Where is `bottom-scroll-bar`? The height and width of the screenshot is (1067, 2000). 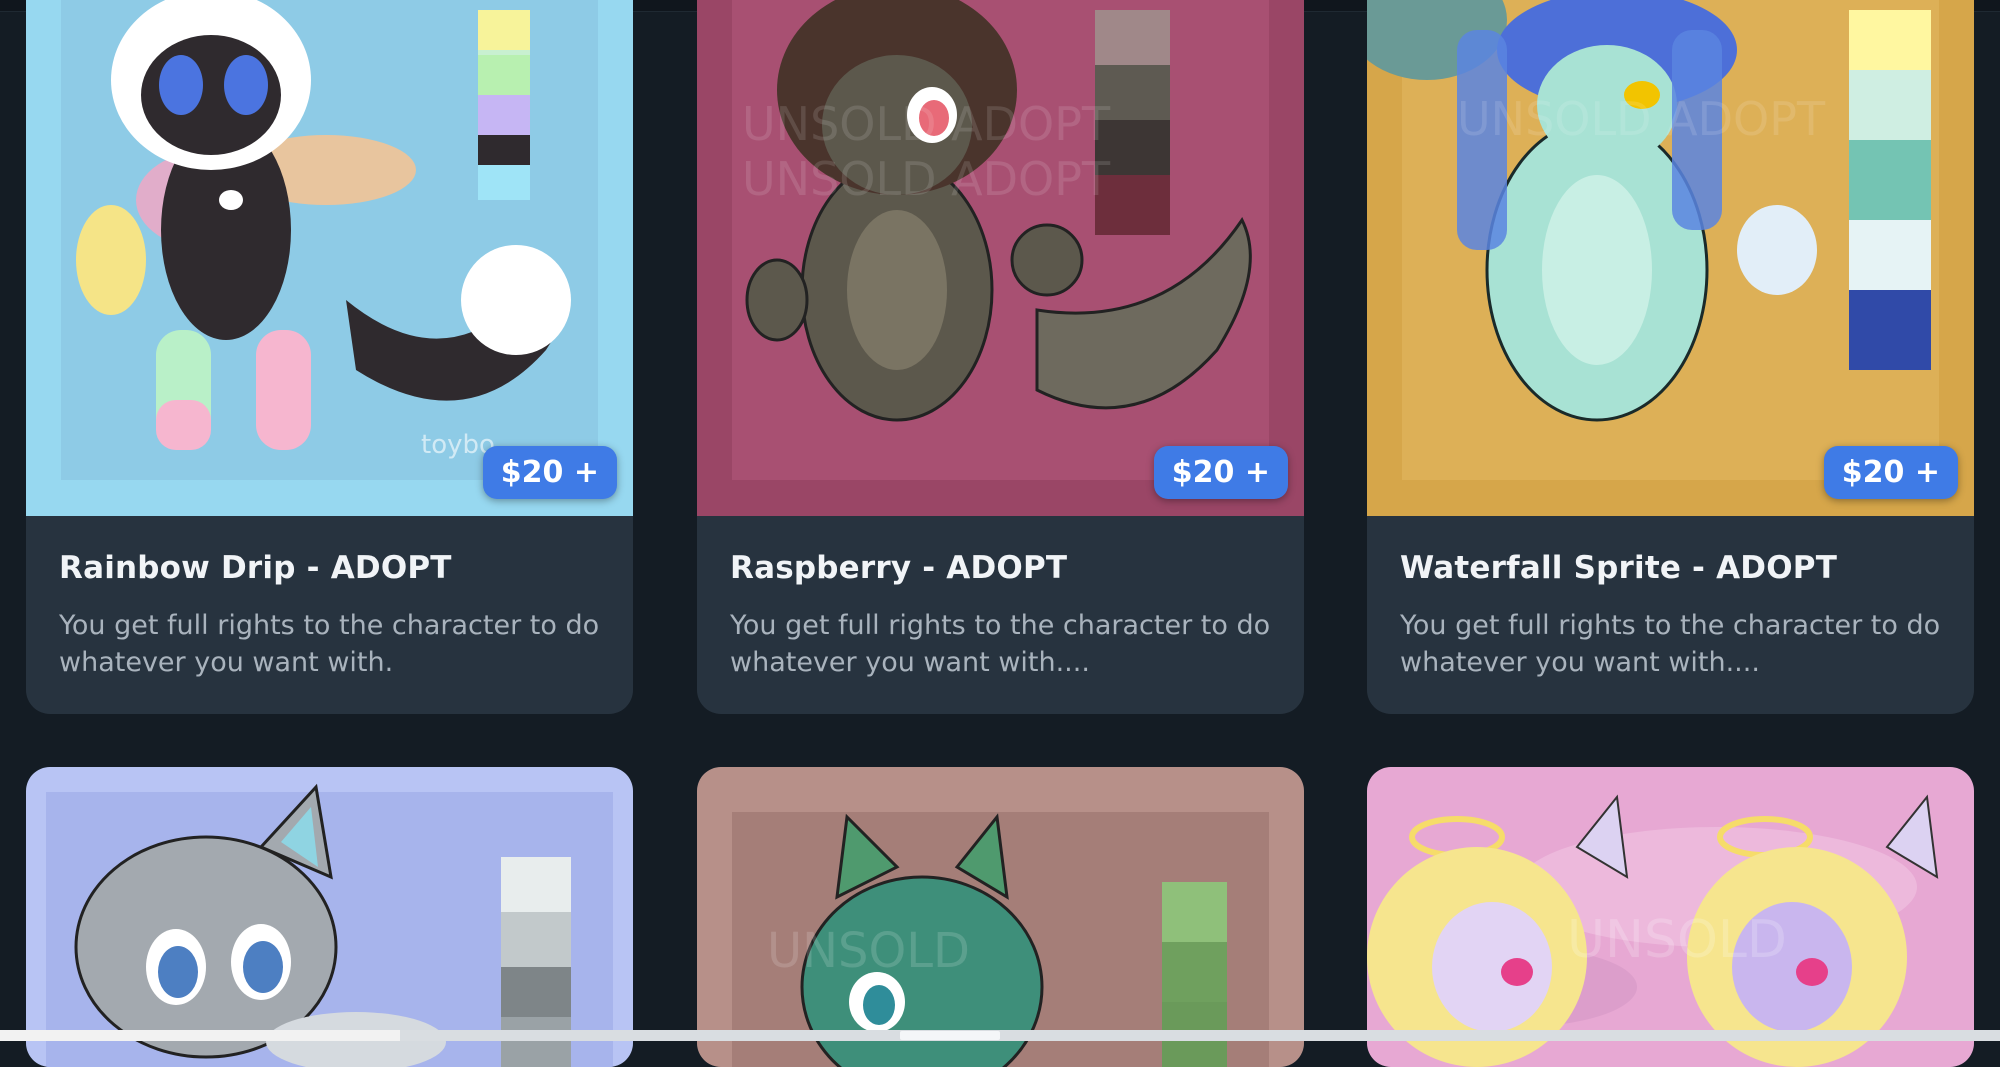 bottom-scroll-bar is located at coordinates (1000, 1035).